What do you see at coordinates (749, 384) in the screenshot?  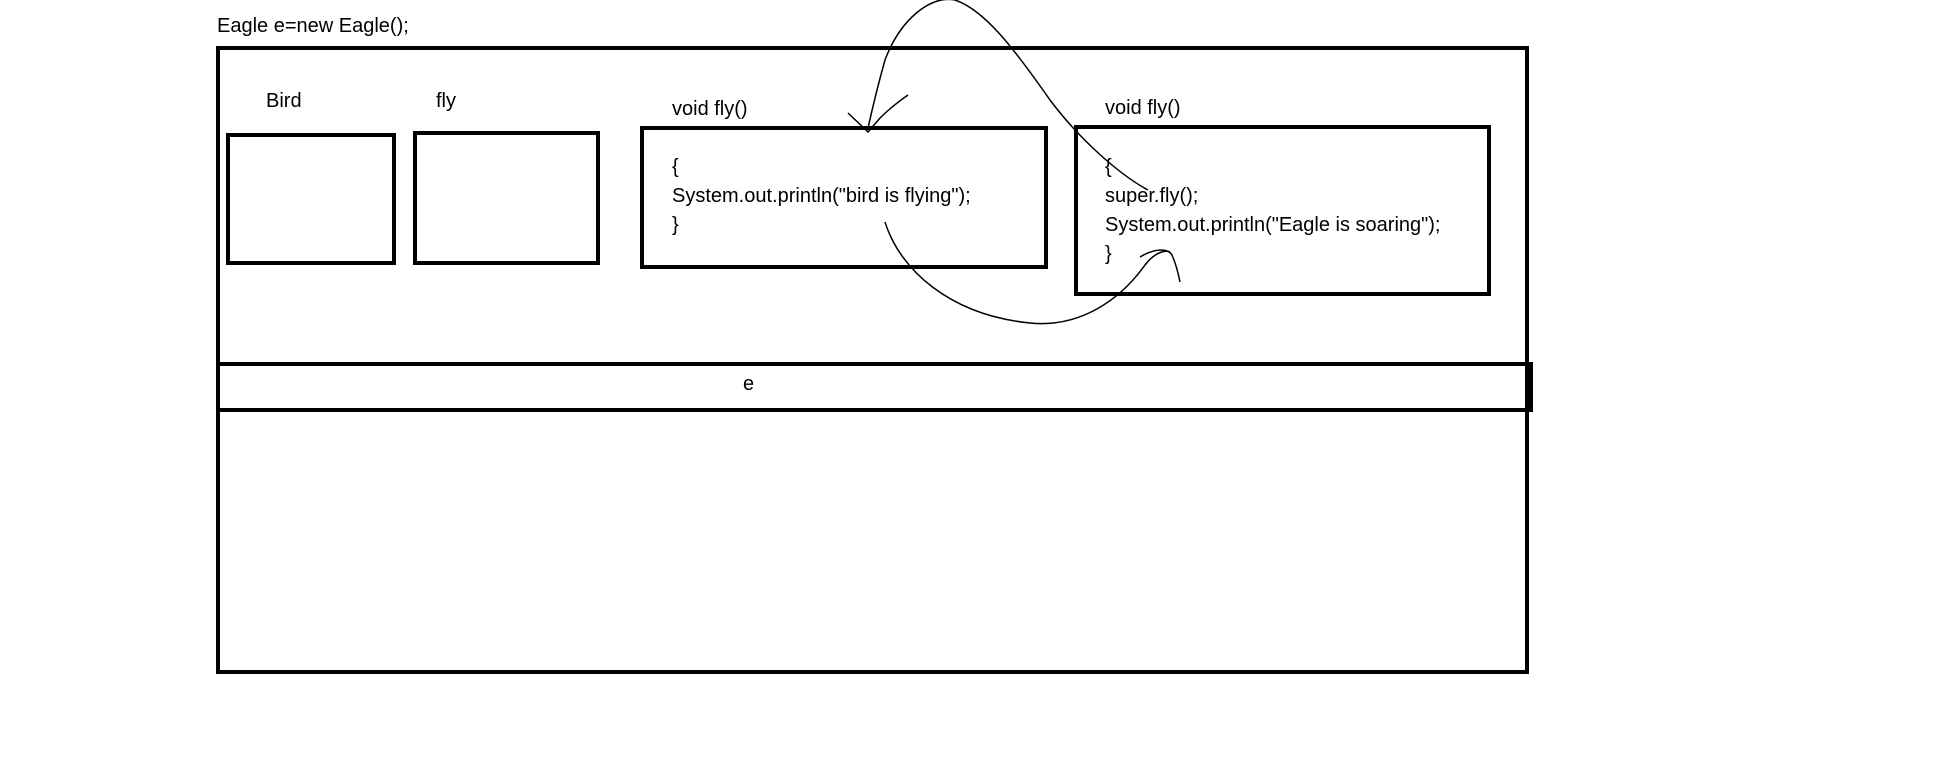 I see `reference-label: e` at bounding box center [749, 384].